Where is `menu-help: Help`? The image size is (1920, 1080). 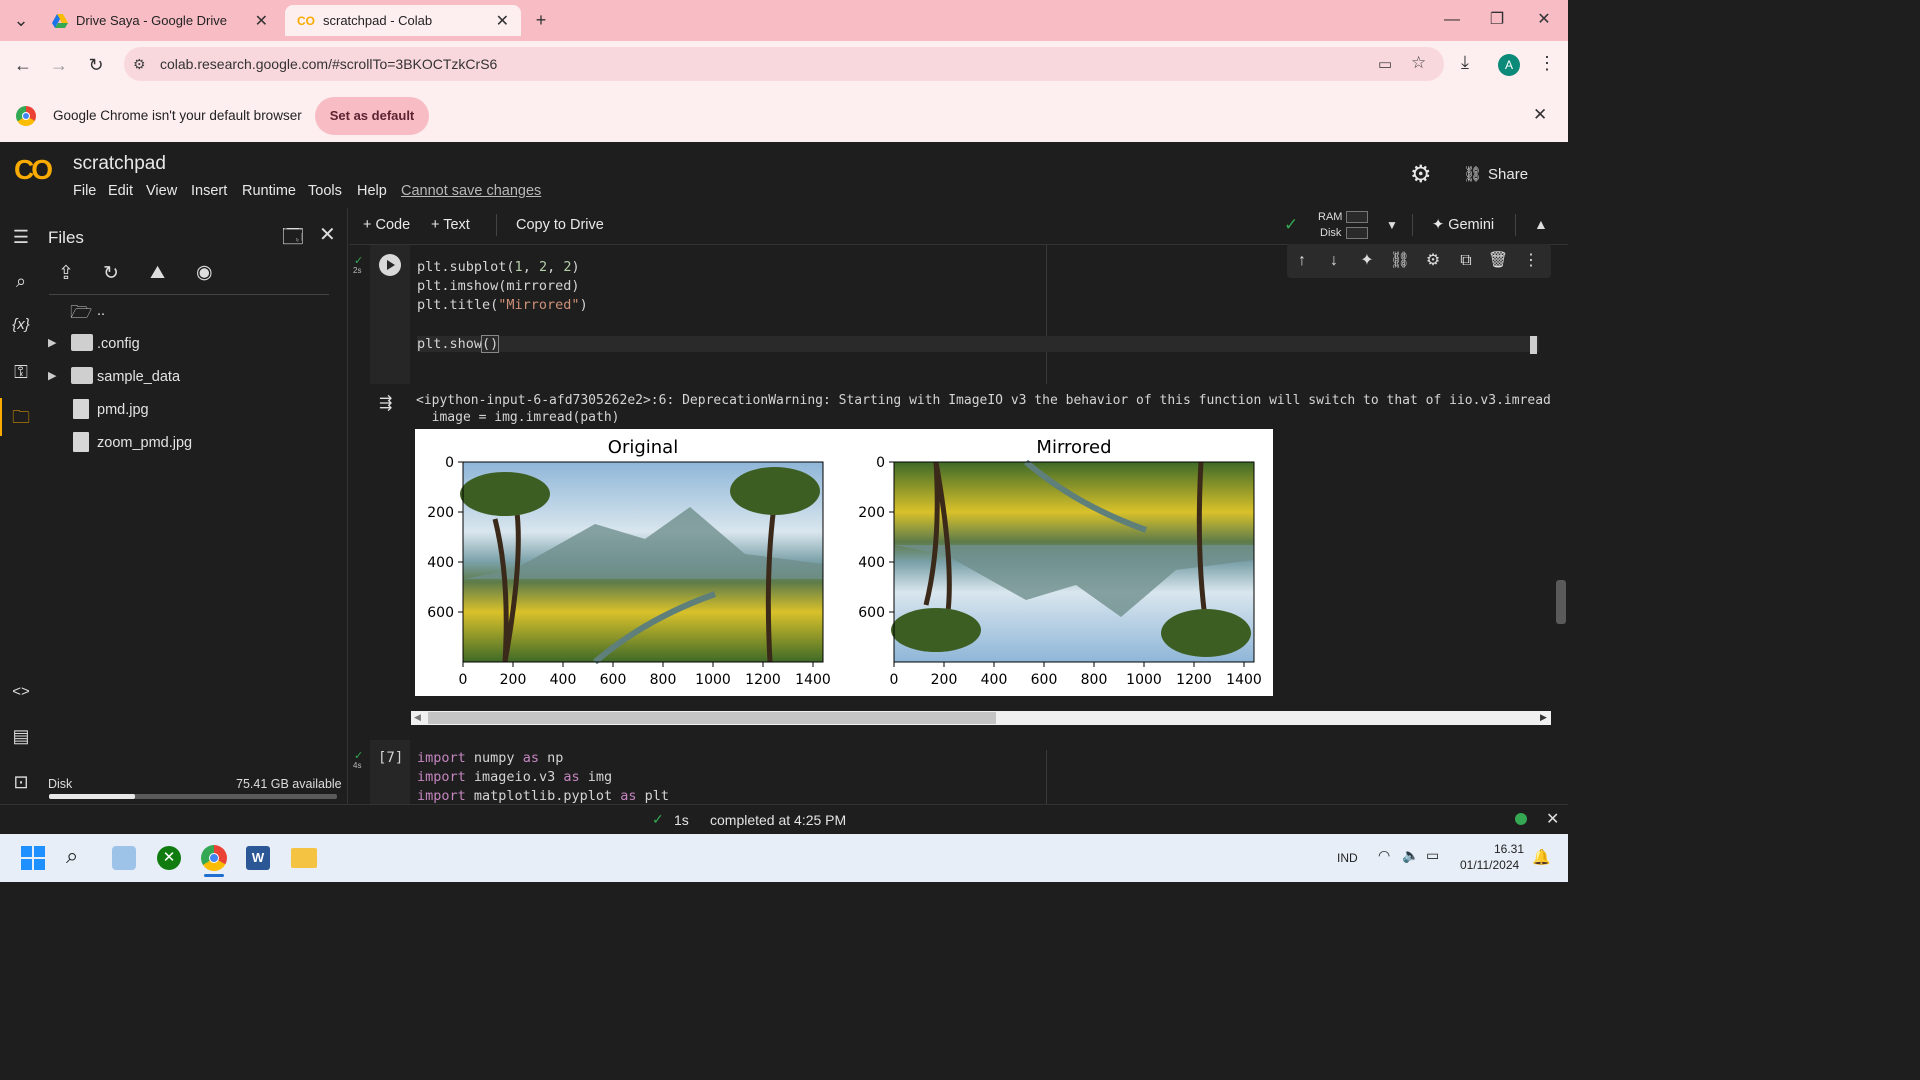
menu-help: Help is located at coordinates (372, 191).